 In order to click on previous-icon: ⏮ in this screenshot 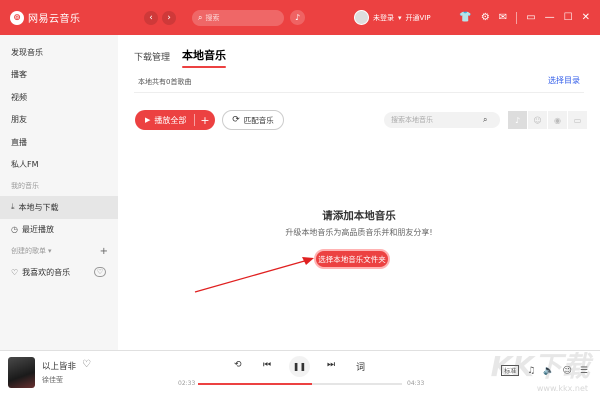, I will do `click(267, 365)`.